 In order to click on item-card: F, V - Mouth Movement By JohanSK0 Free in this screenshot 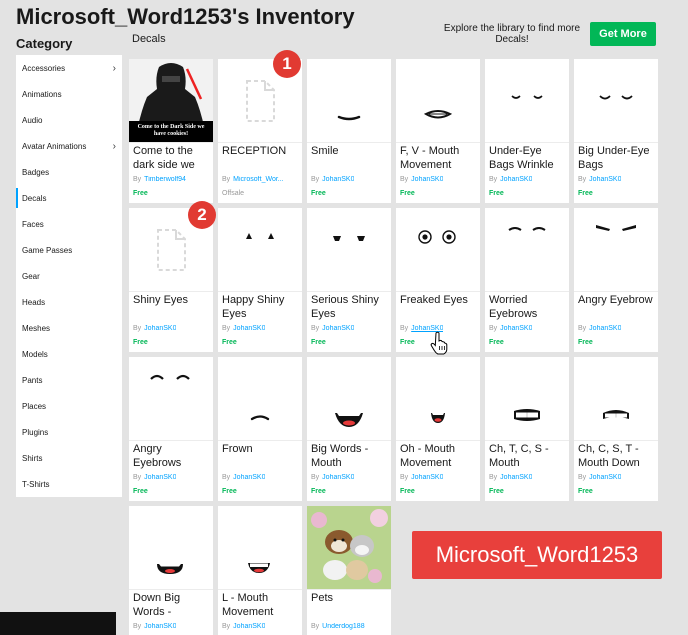, I will do `click(438, 131)`.